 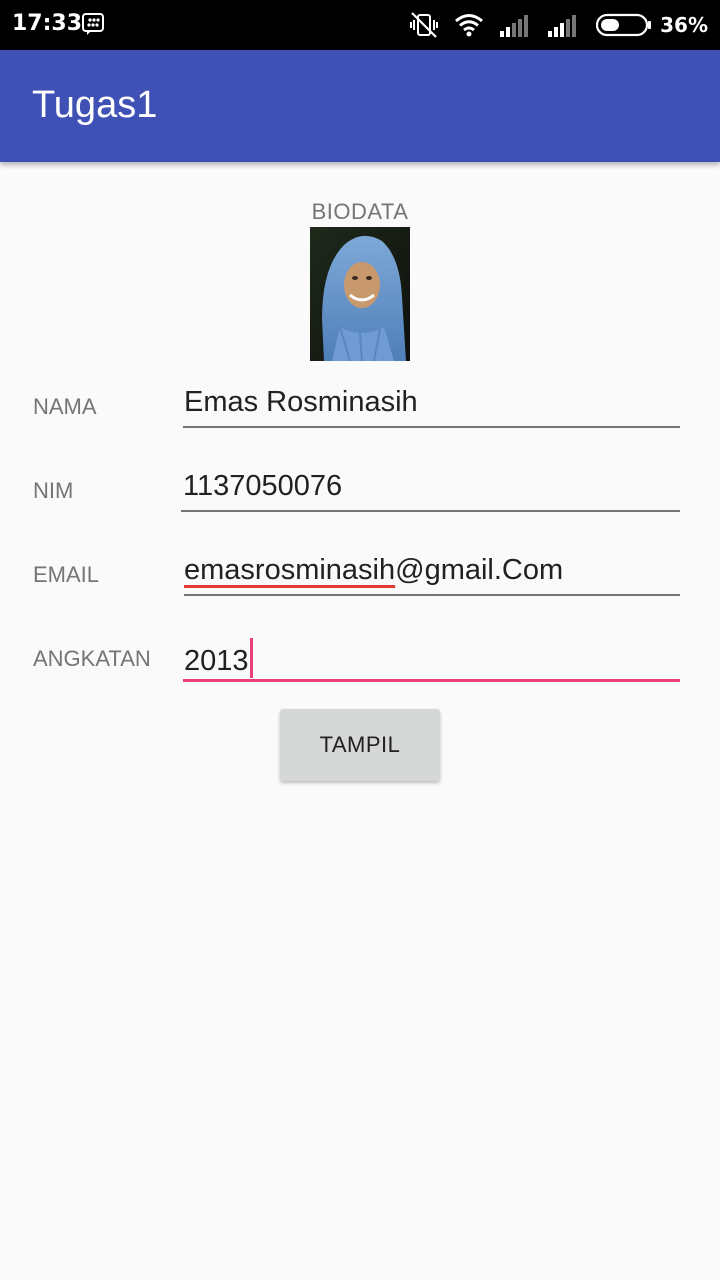 What do you see at coordinates (95, 105) in the screenshot?
I see `app-title: Tugas1` at bounding box center [95, 105].